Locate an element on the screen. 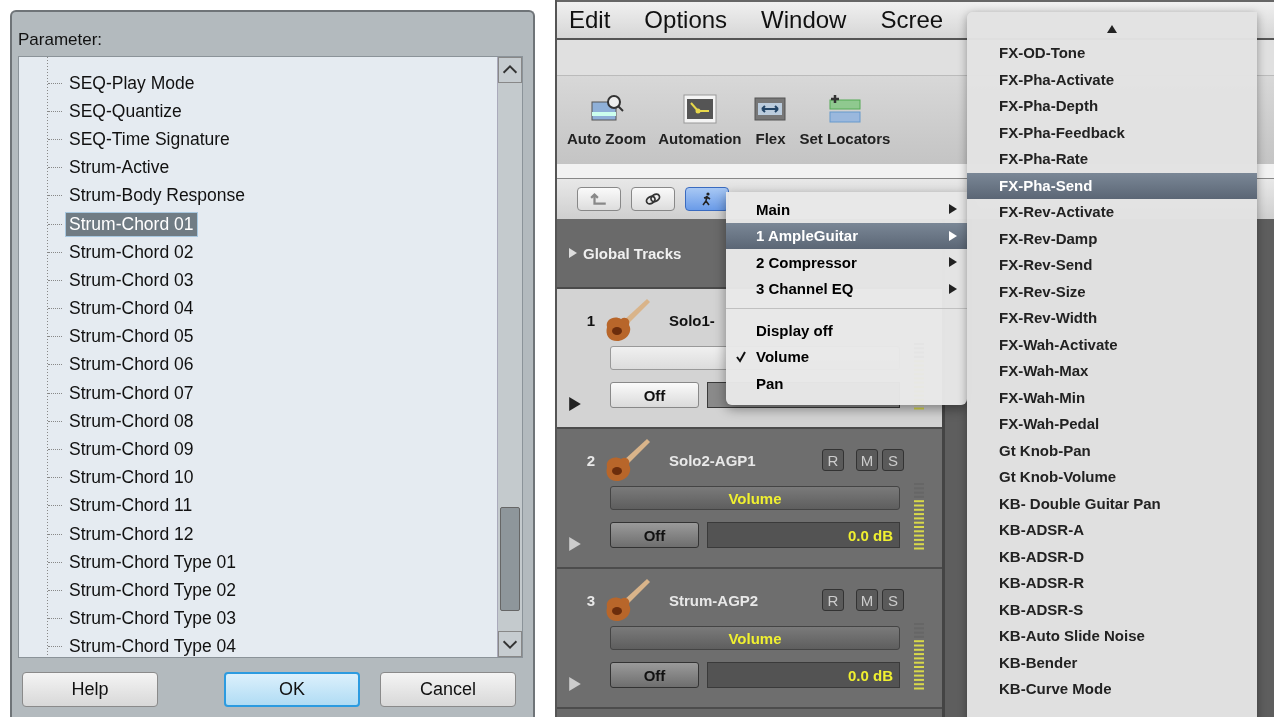  back-button is located at coordinates (599, 199).